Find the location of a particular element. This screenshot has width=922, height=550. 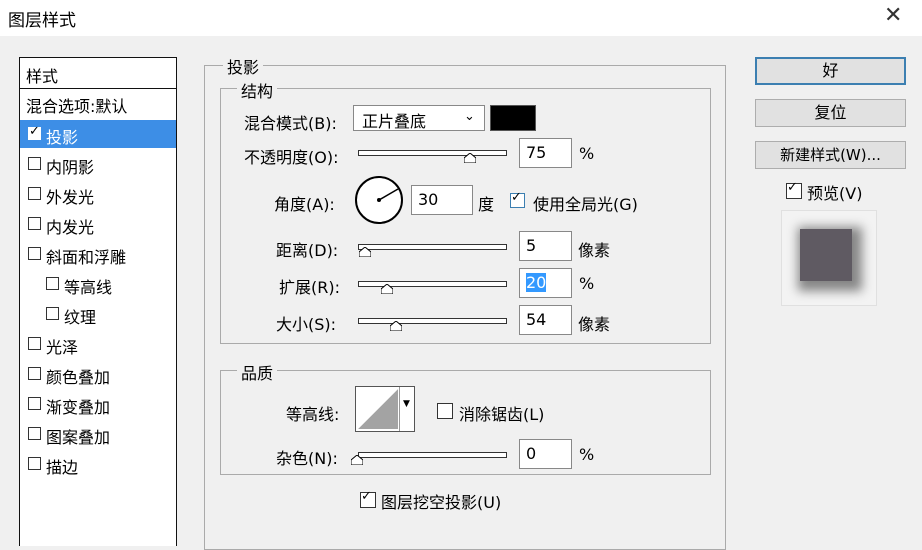

distance-label: 距离(D): is located at coordinates (307, 250).